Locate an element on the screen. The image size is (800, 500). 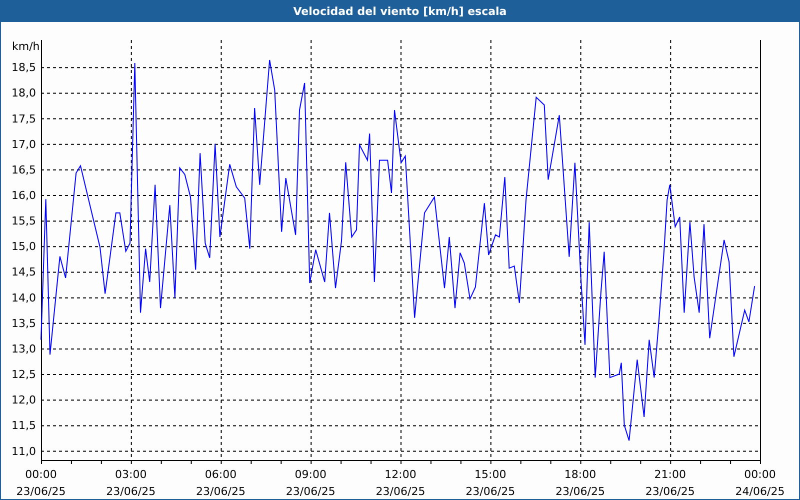
x-axis-time-label: 09:00 is located at coordinates (310, 474).